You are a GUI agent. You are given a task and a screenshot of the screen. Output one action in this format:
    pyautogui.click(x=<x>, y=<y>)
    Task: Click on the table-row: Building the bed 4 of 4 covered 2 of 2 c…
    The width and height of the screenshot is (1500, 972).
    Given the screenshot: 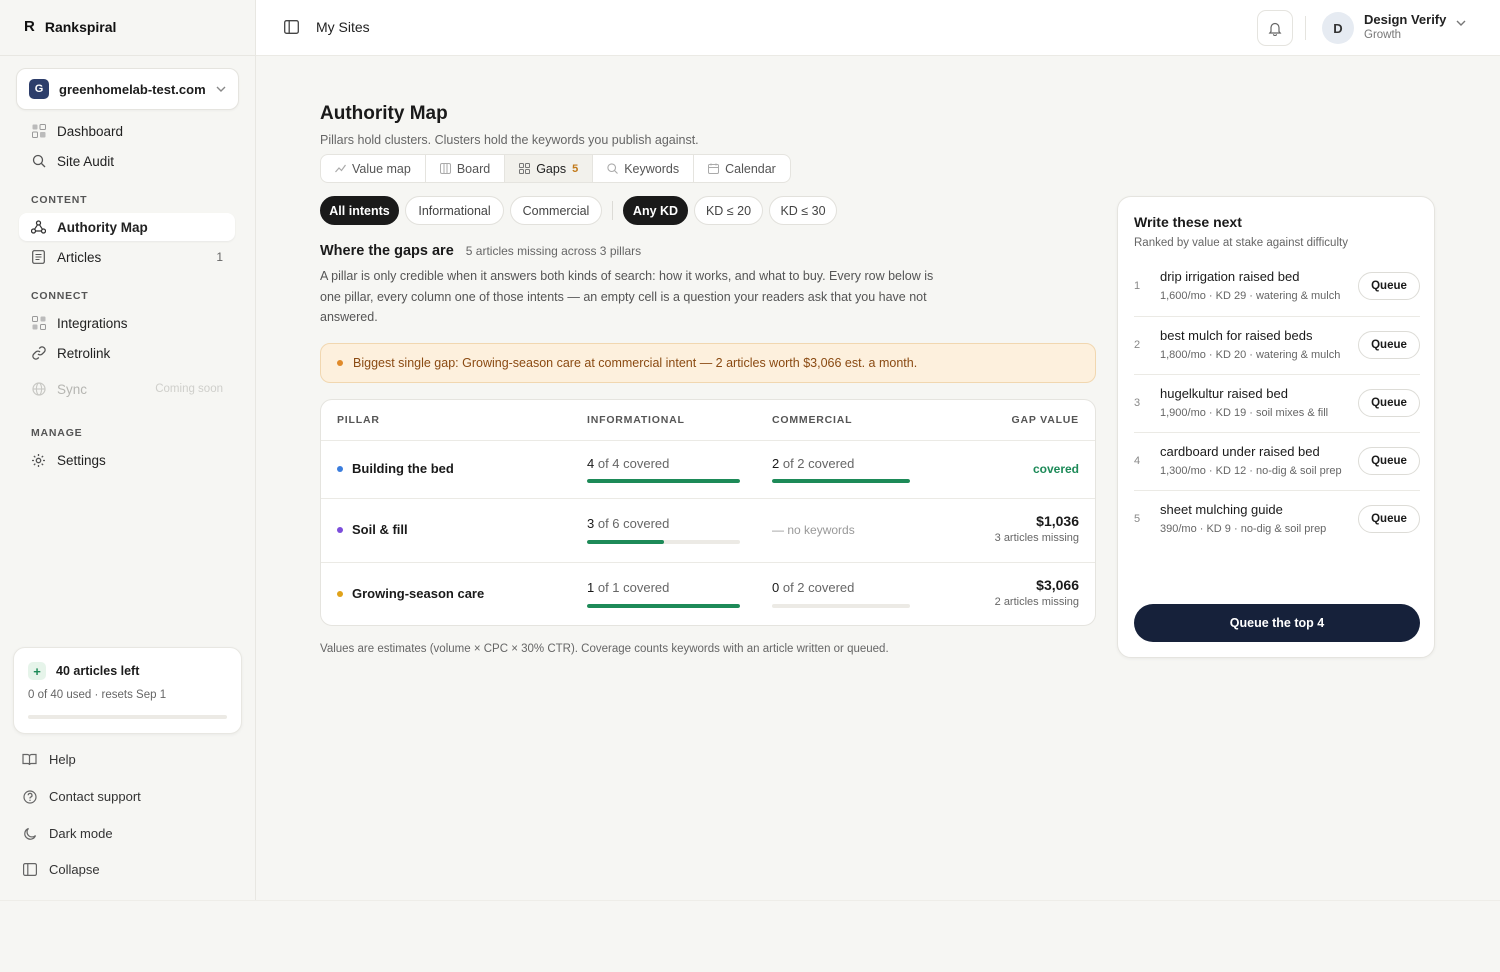 What is the action you would take?
    pyautogui.click(x=708, y=469)
    